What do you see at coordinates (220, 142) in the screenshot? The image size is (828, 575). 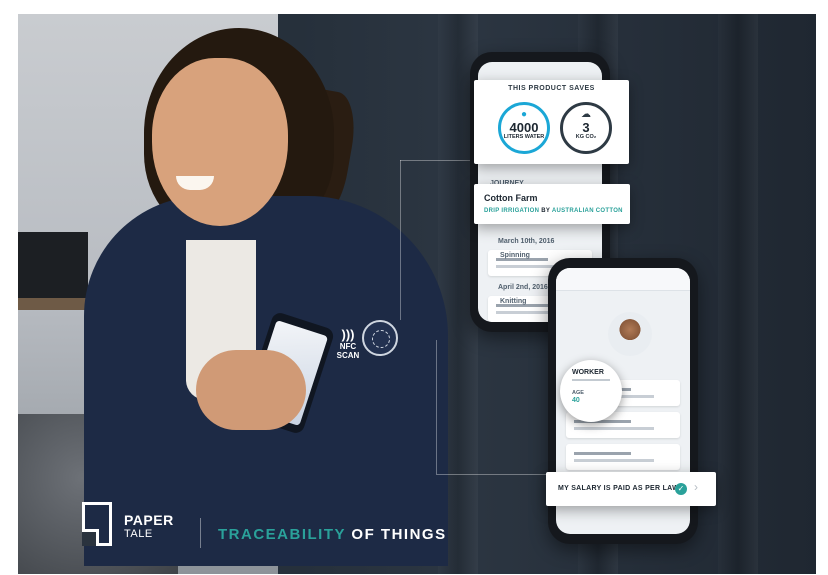 I see `person-face` at bounding box center [220, 142].